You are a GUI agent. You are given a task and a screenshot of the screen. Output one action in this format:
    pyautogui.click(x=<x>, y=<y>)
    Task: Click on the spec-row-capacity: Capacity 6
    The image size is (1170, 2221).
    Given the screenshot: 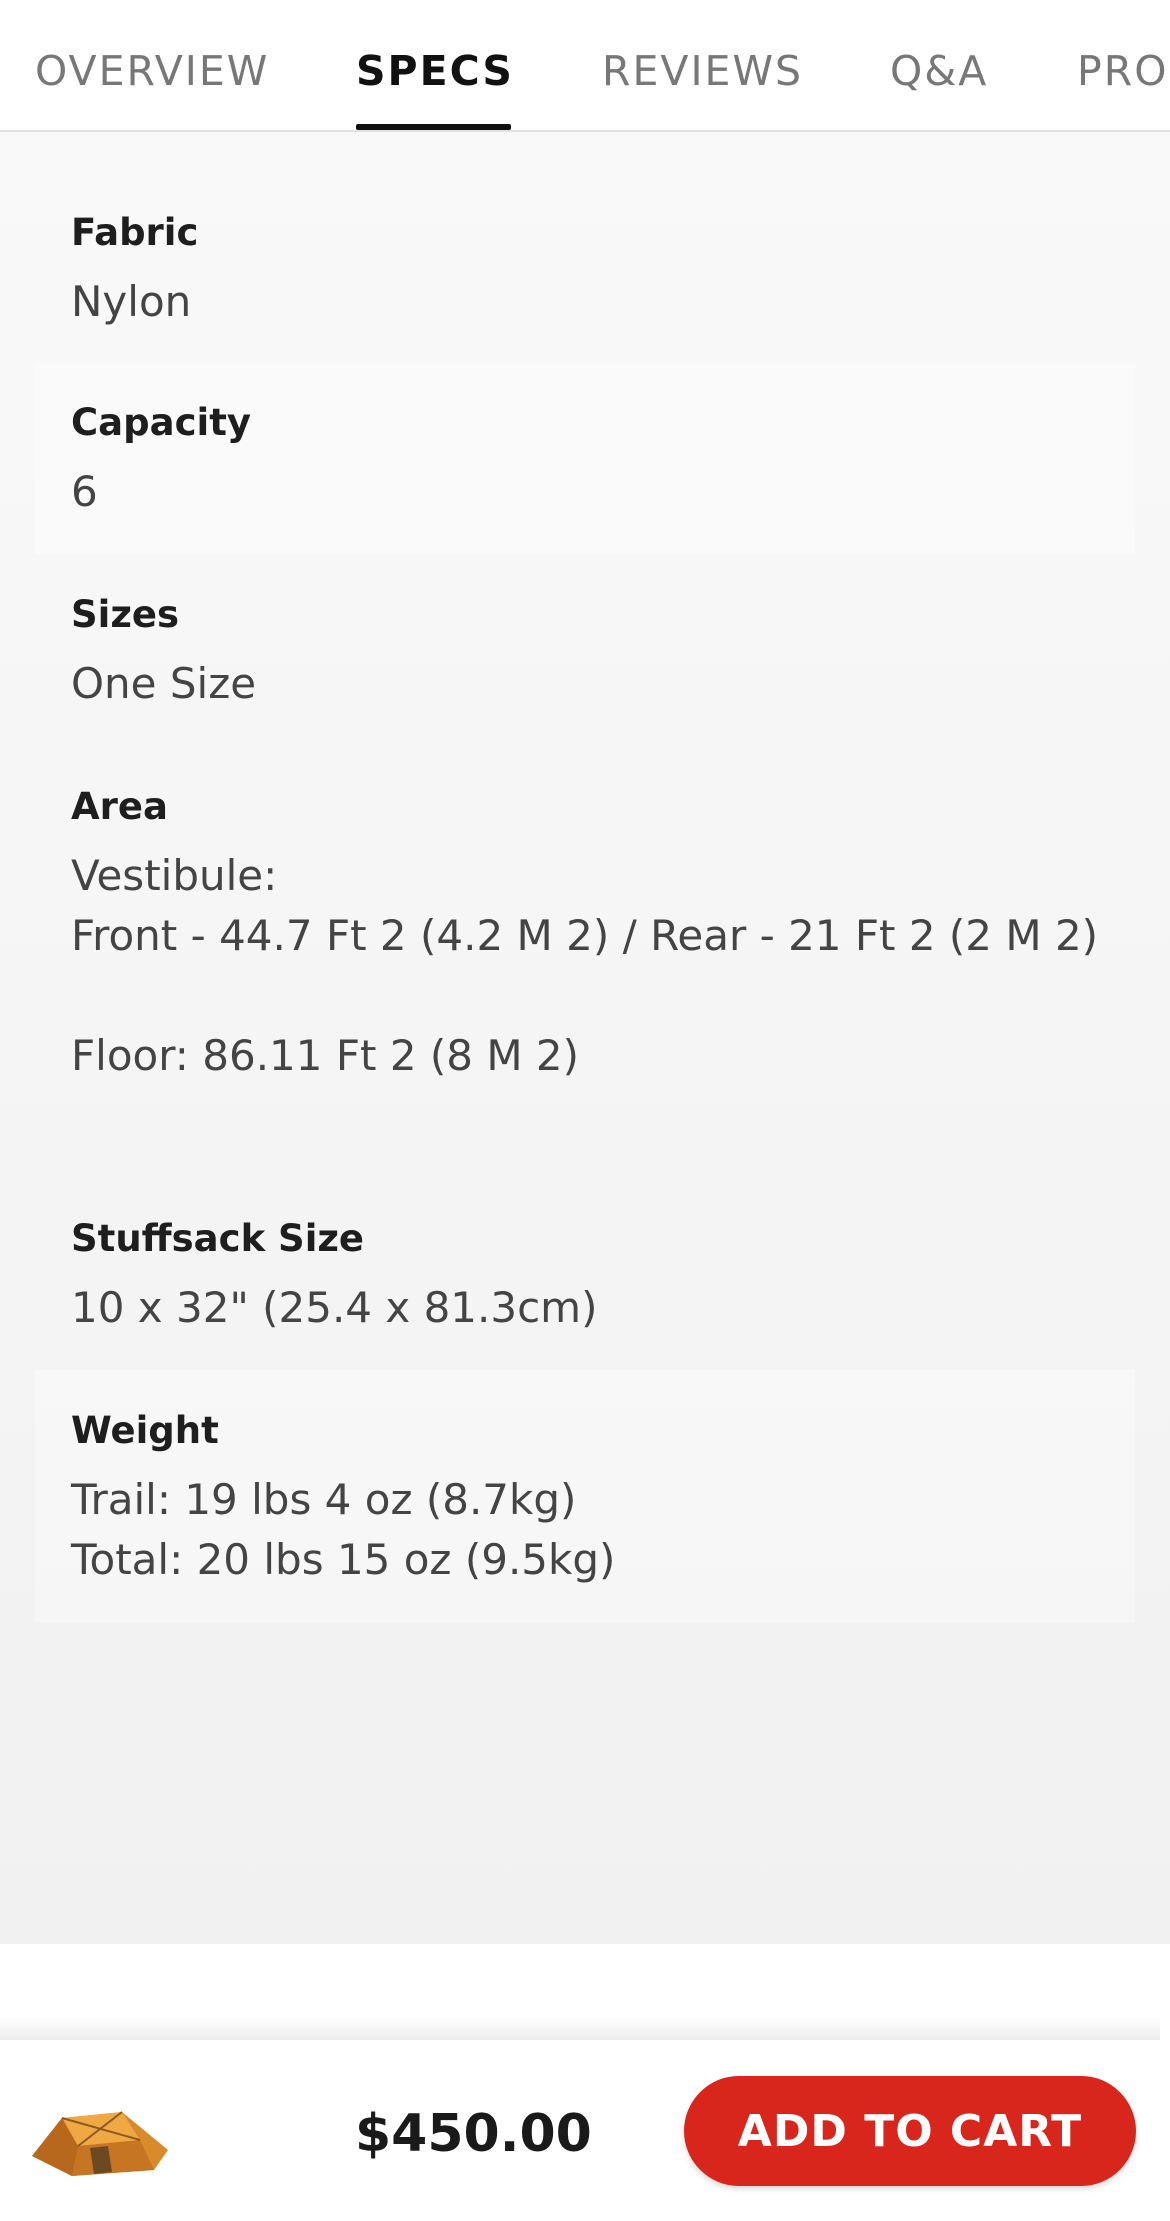 What is the action you would take?
    pyautogui.click(x=585, y=458)
    